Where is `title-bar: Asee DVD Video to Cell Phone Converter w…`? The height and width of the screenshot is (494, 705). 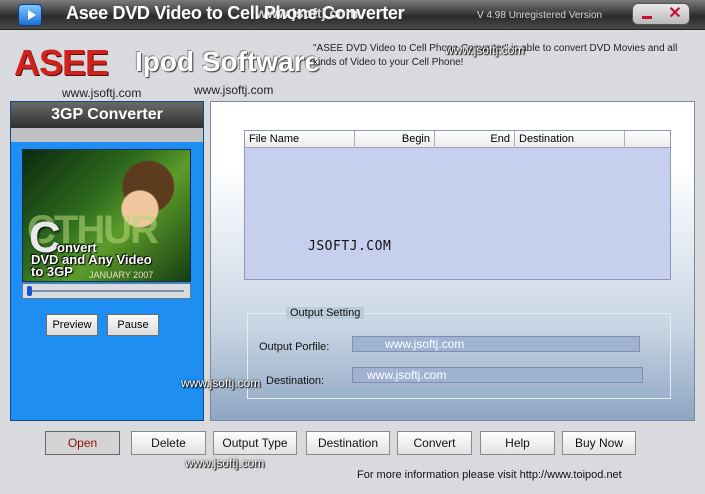
title-bar: Asee DVD Video to Cell Phone Converter w… is located at coordinates (352, 15).